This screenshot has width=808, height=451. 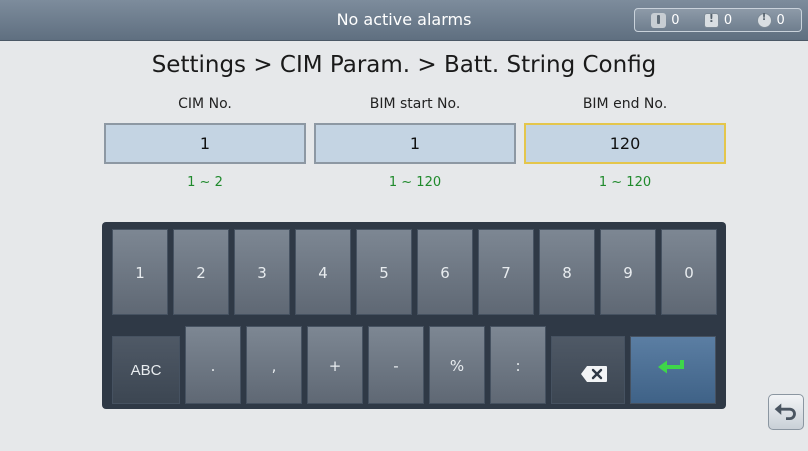 I want to click on critical-alarm-count: 0, so click(x=675, y=20).